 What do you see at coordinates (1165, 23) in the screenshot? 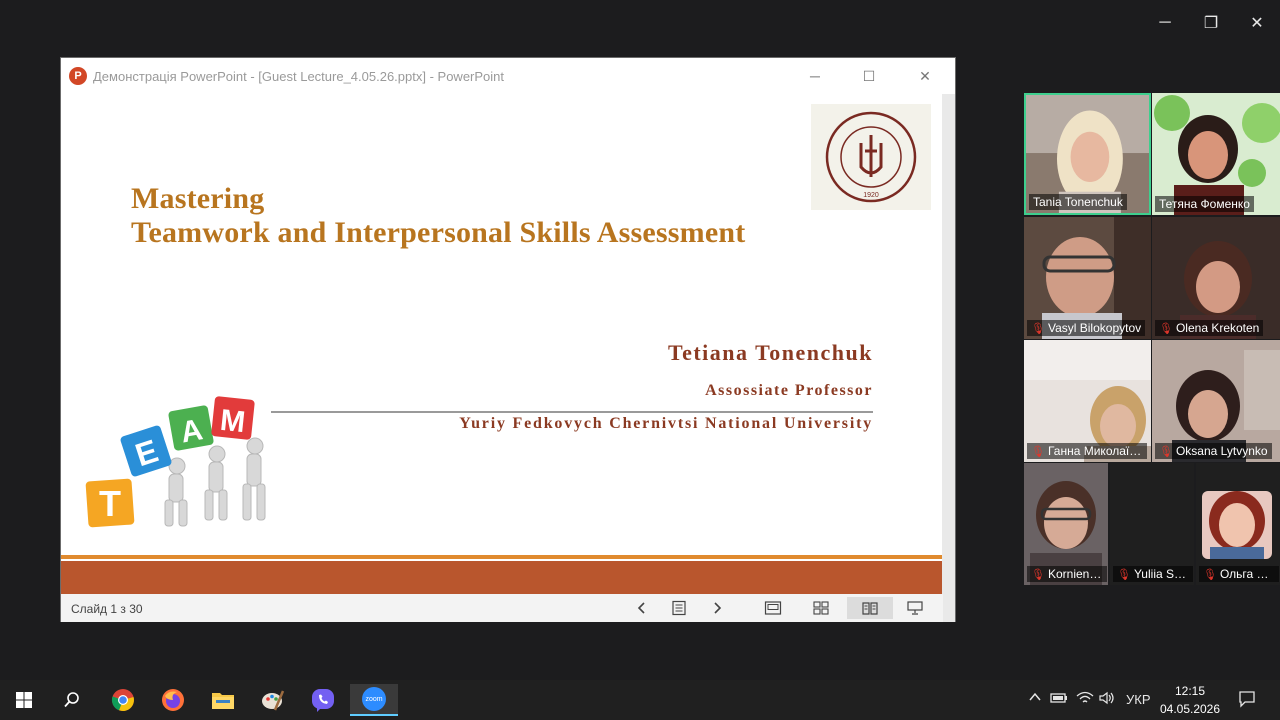
I see `minimize-button: ─` at bounding box center [1165, 23].